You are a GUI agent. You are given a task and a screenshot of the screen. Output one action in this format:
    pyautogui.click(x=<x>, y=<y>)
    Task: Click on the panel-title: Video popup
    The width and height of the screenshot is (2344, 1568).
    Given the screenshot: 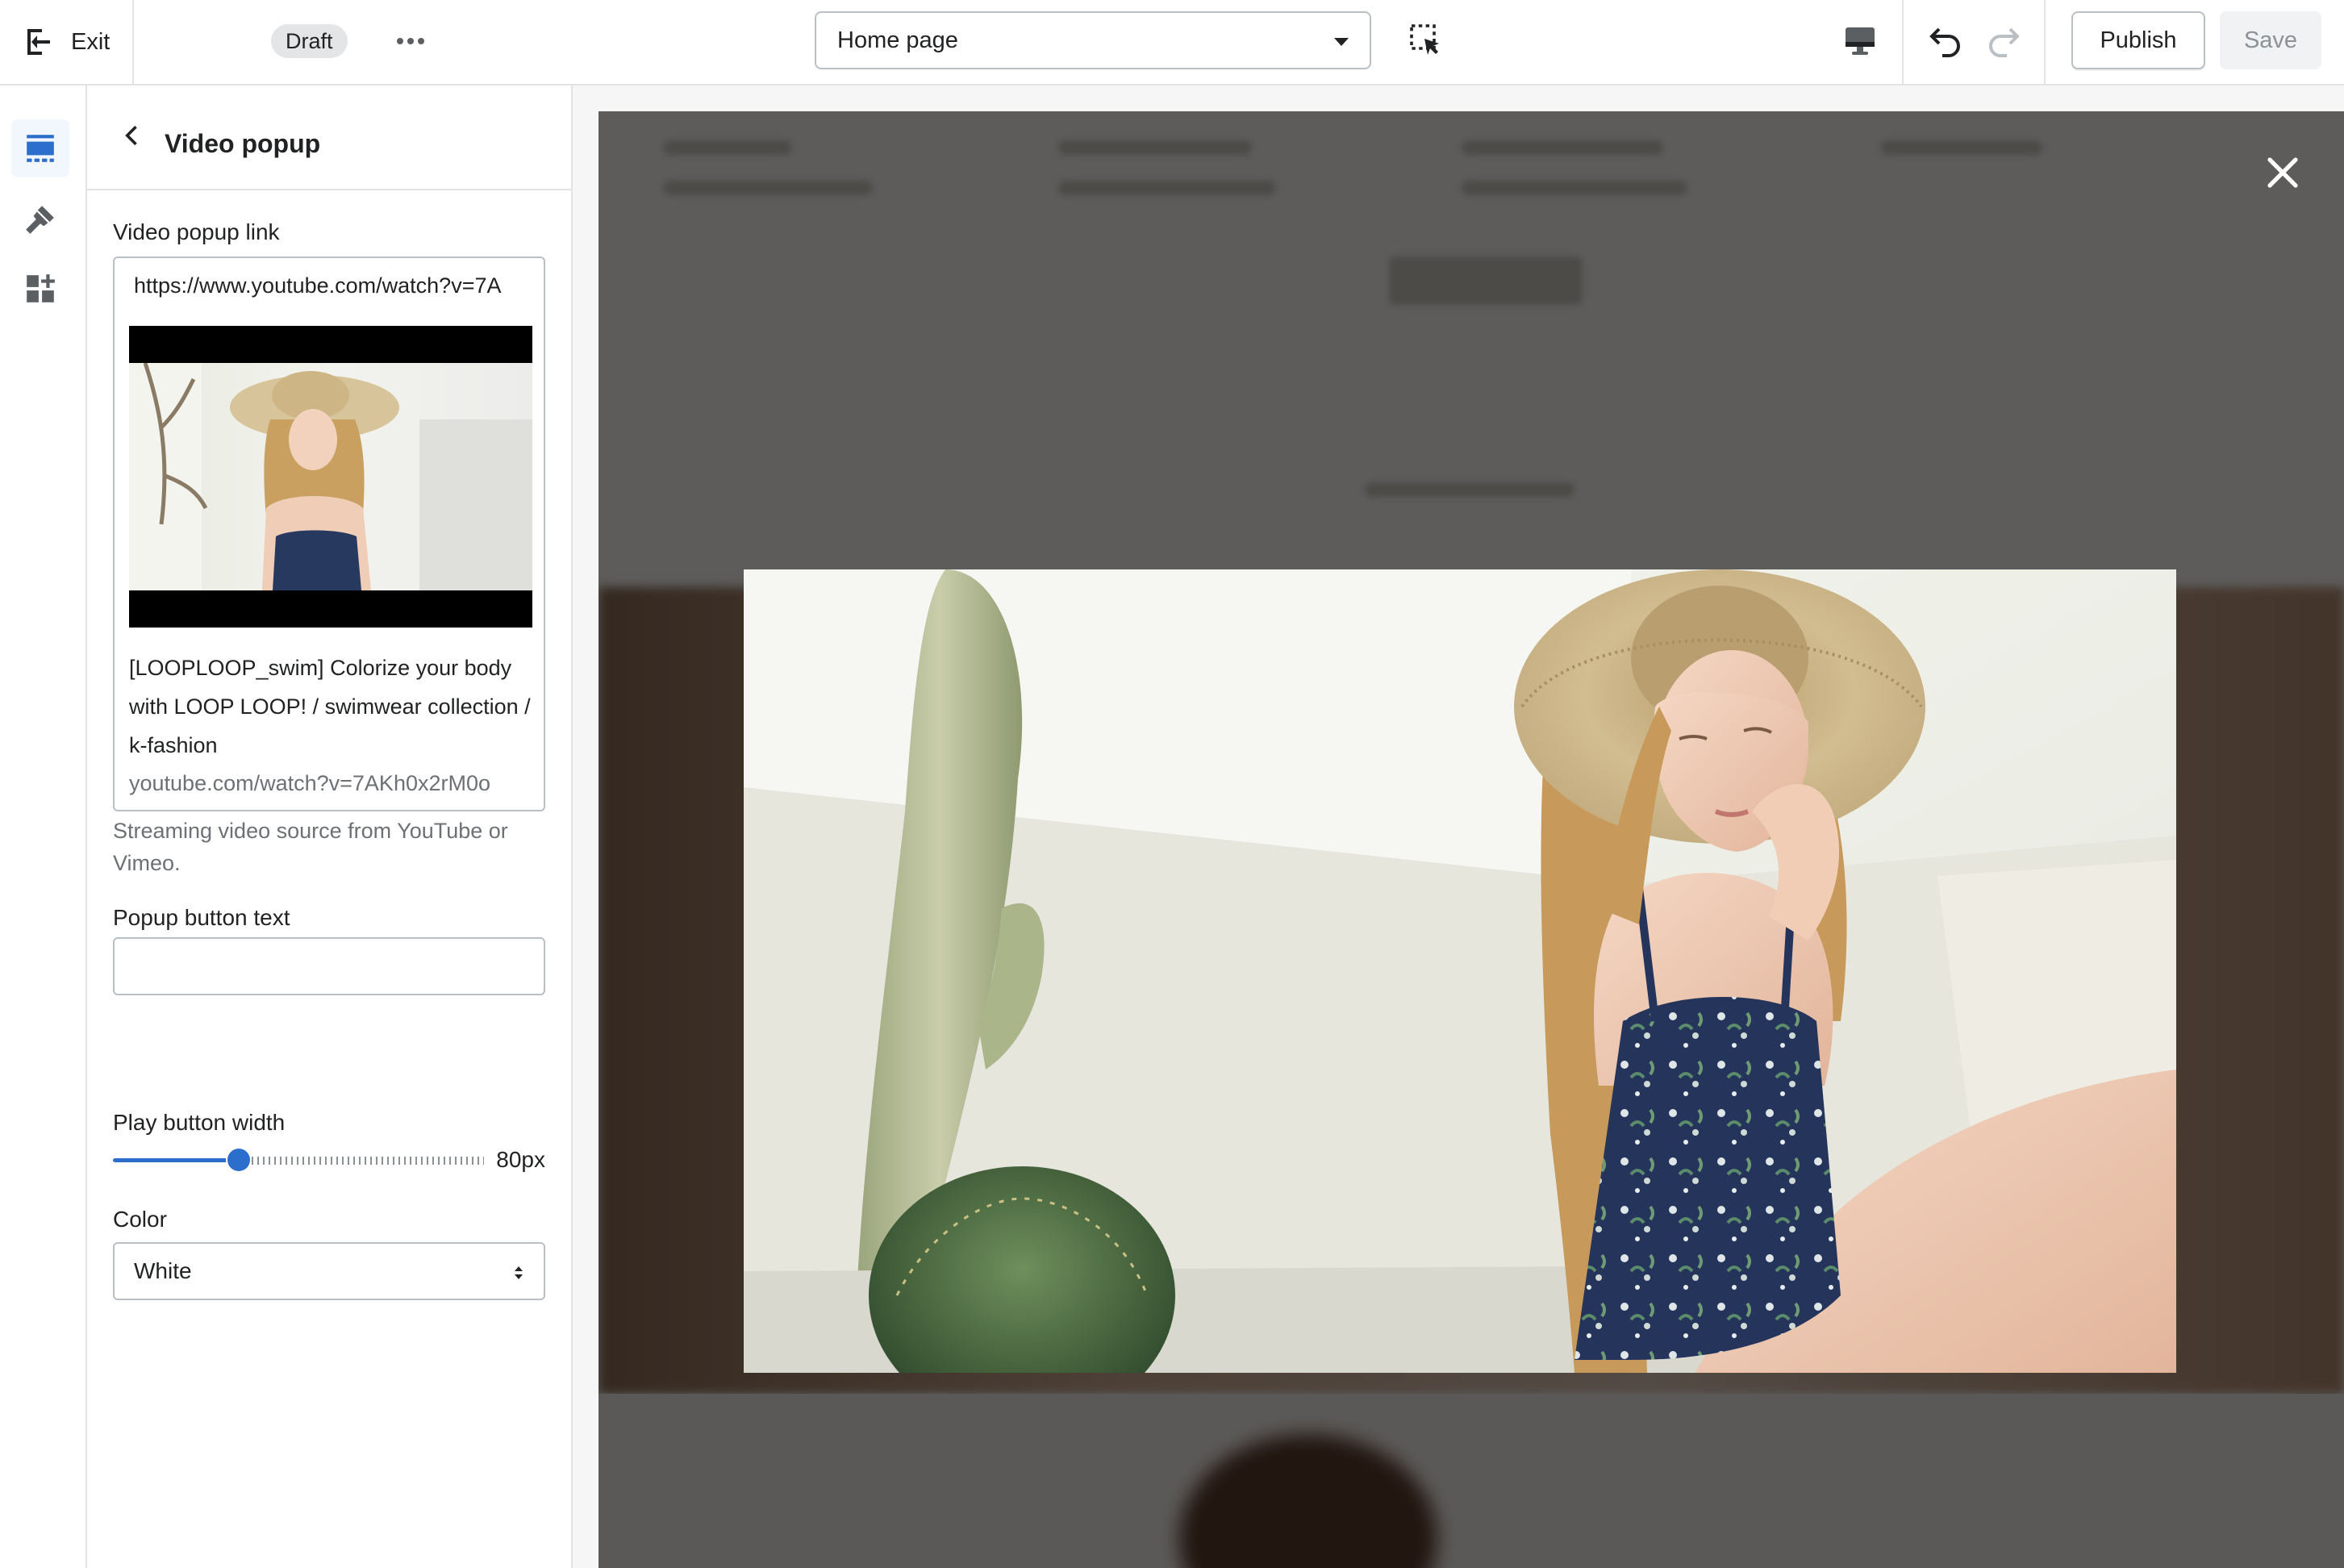 What is the action you would take?
    pyautogui.click(x=243, y=144)
    